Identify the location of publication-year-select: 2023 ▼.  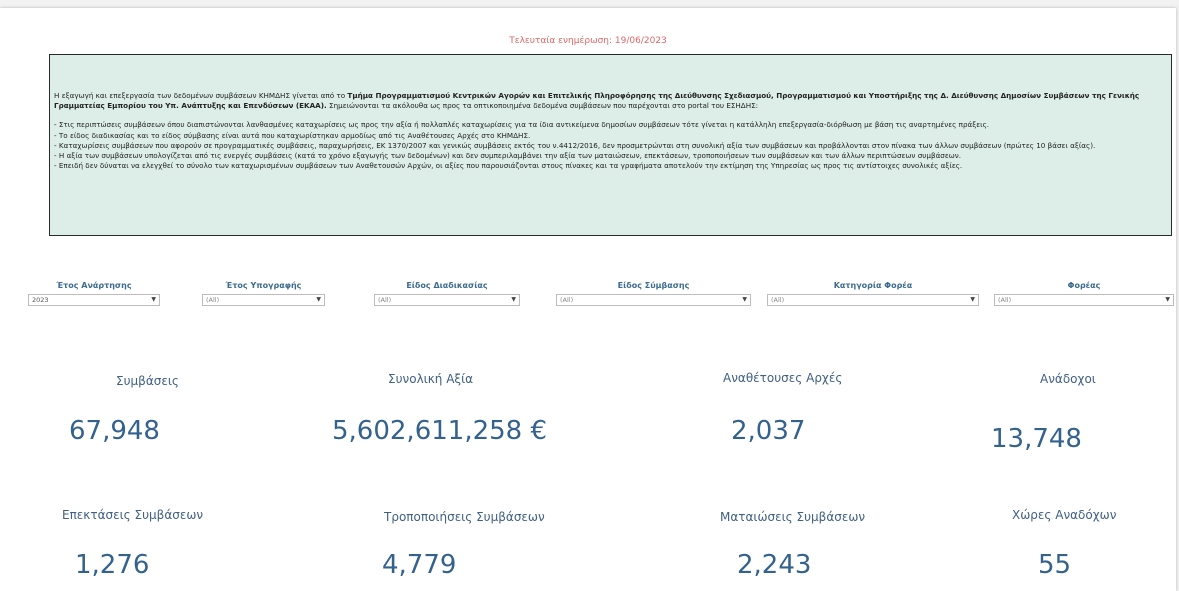
(94, 300).